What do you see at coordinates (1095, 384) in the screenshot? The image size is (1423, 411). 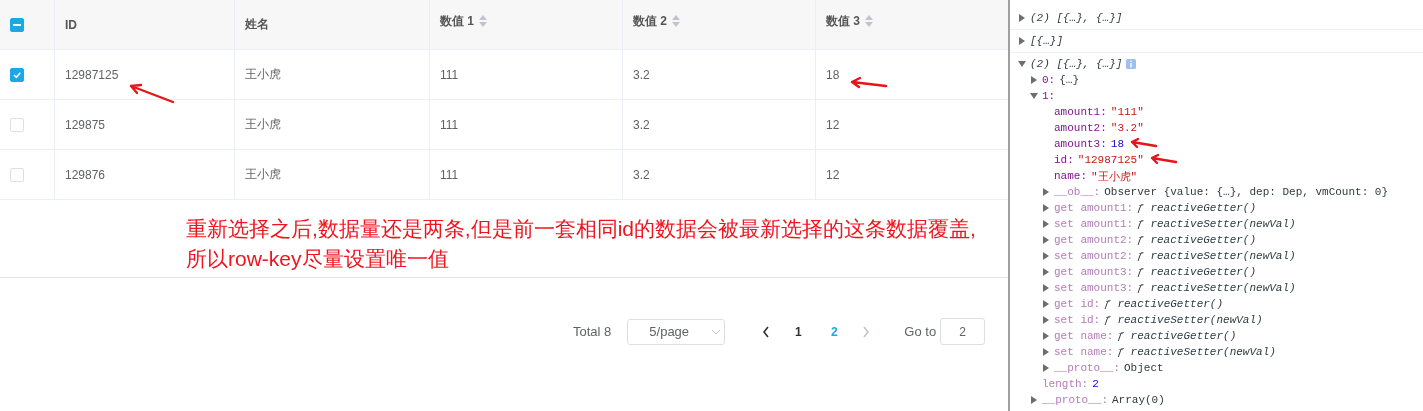 I see `property-value: 2` at bounding box center [1095, 384].